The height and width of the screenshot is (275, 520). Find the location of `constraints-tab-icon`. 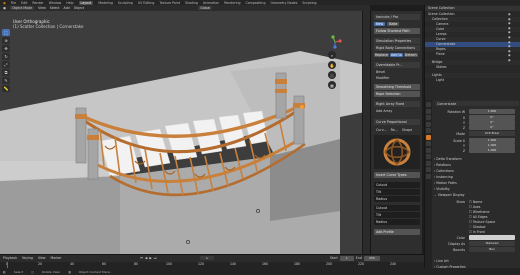

constraints-tab-icon is located at coordinates (428, 163).